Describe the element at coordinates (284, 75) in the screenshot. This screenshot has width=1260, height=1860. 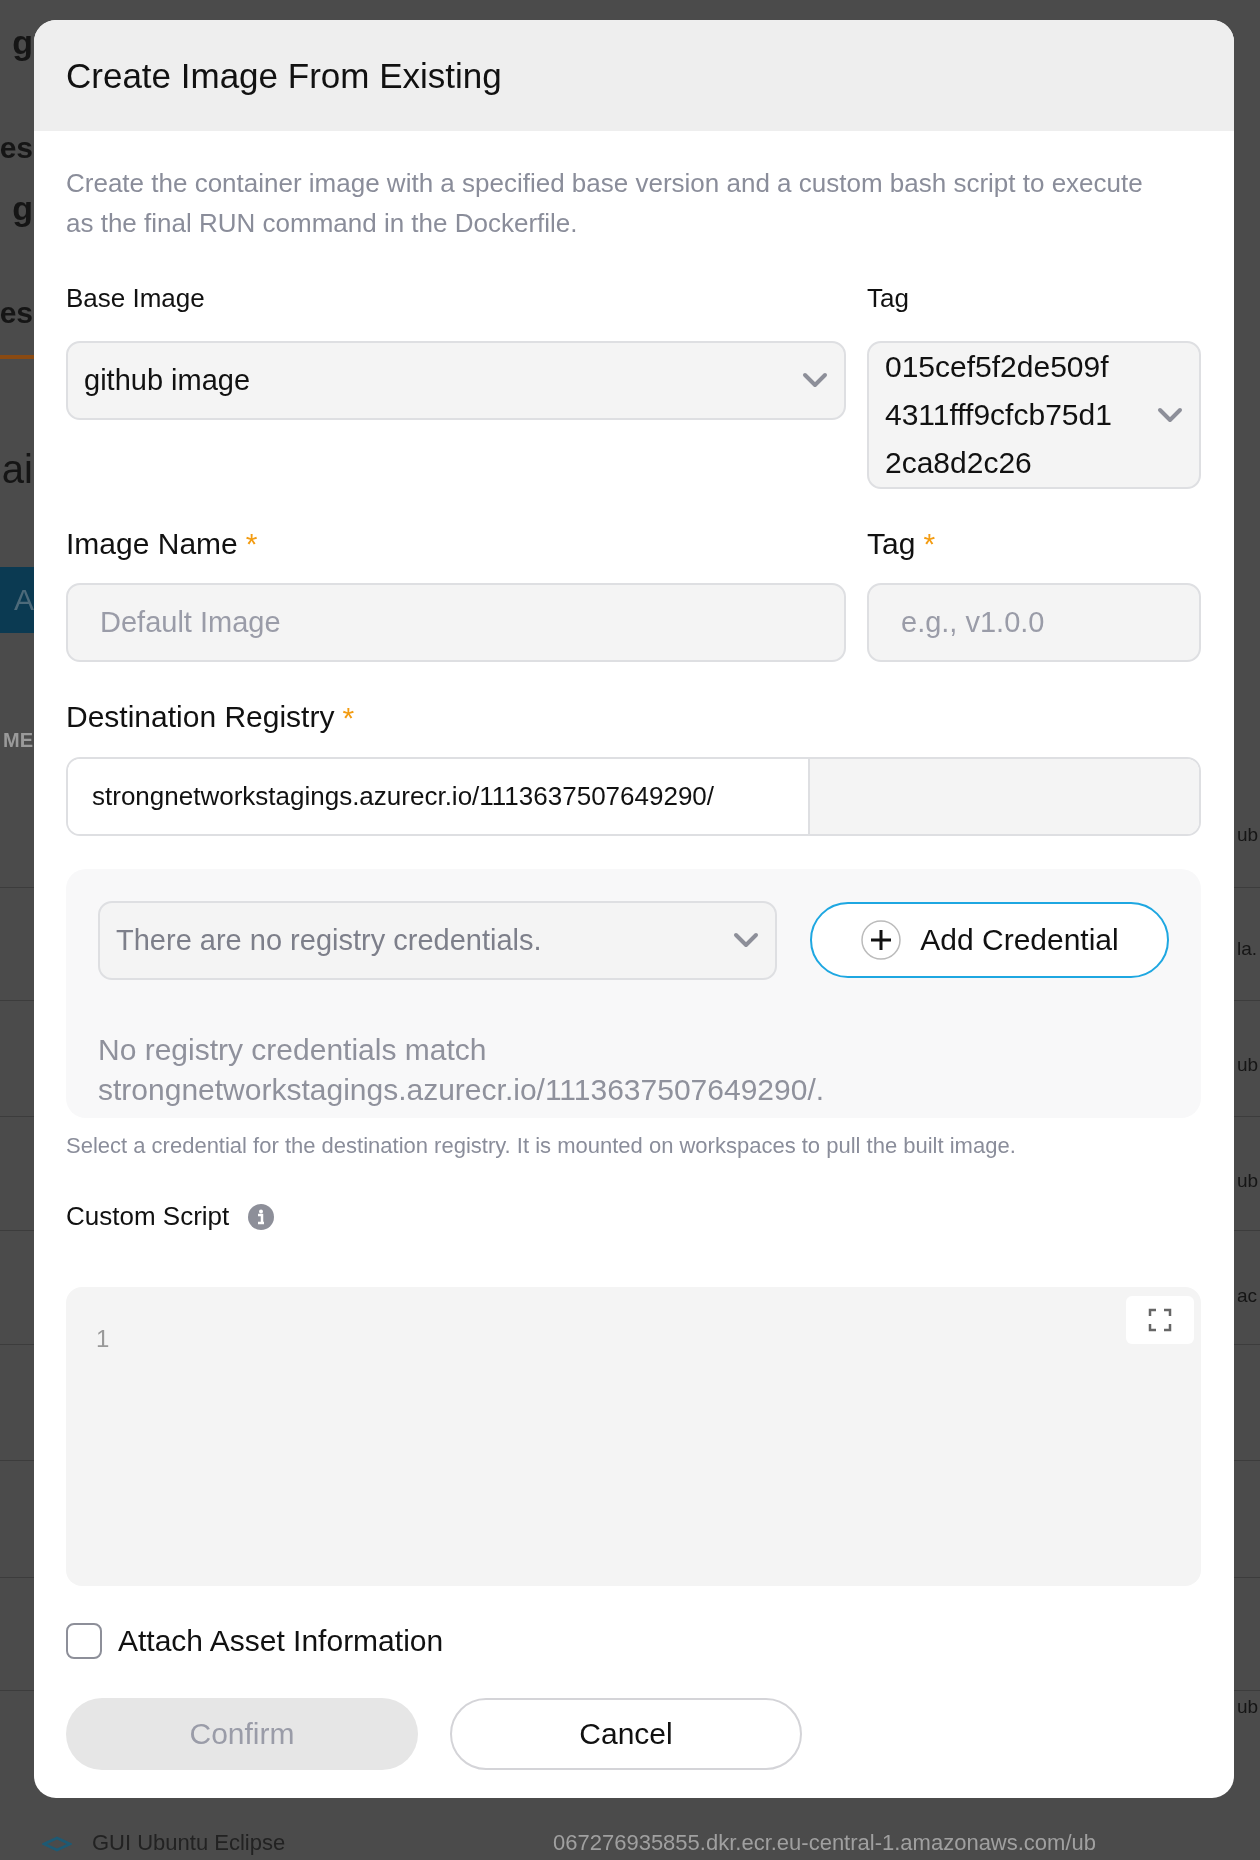
I see `dialog-title: Create Image From Existing` at that location.